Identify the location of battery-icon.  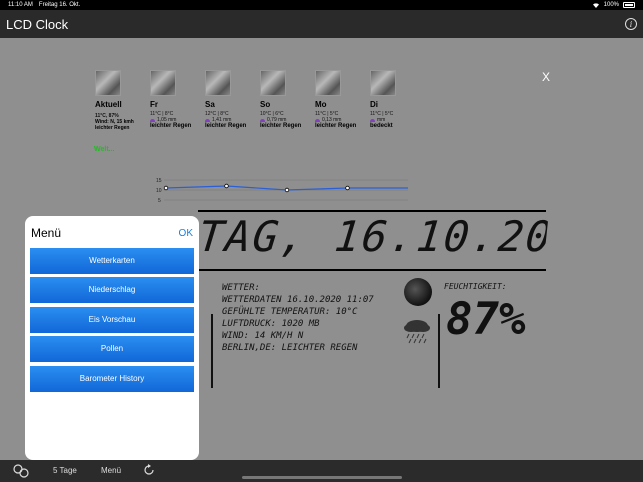
(629, 5).